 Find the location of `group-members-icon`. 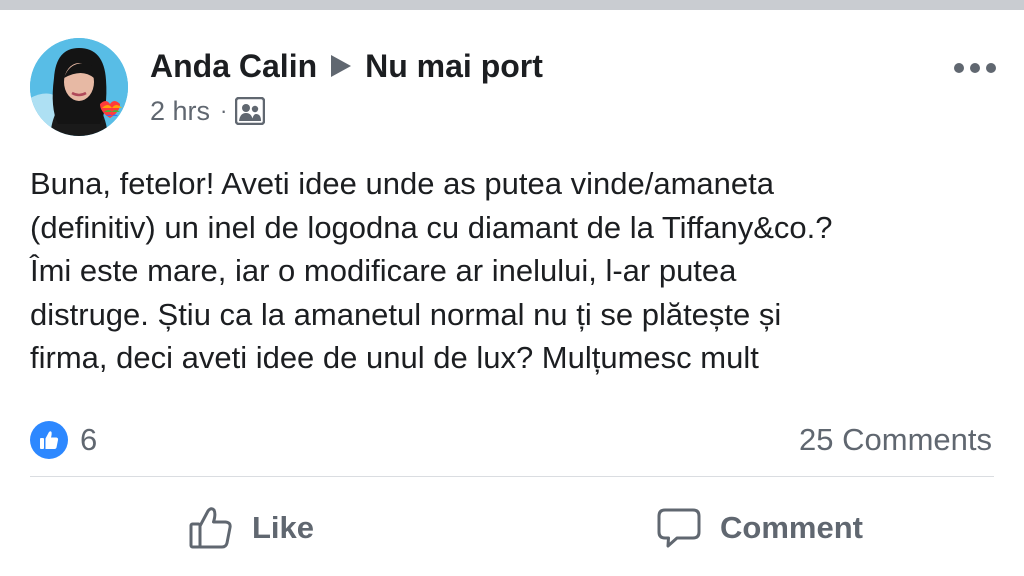

group-members-icon is located at coordinates (250, 111).